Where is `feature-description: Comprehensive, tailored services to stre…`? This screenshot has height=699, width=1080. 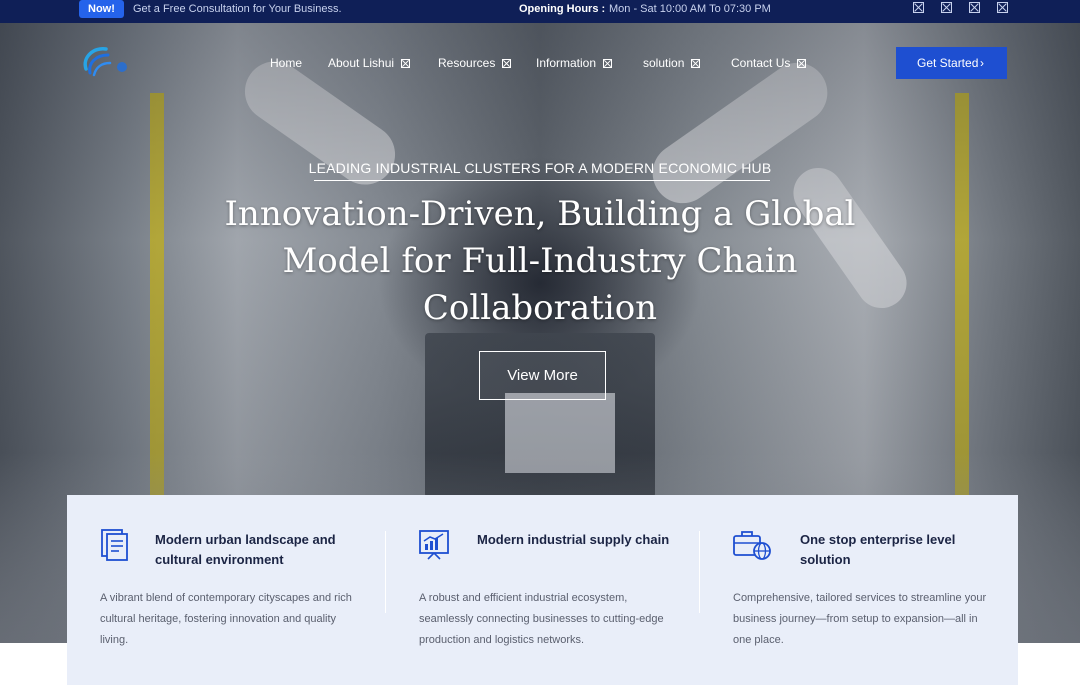 feature-description: Comprehensive, tailored services to stre… is located at coordinates (860, 619).